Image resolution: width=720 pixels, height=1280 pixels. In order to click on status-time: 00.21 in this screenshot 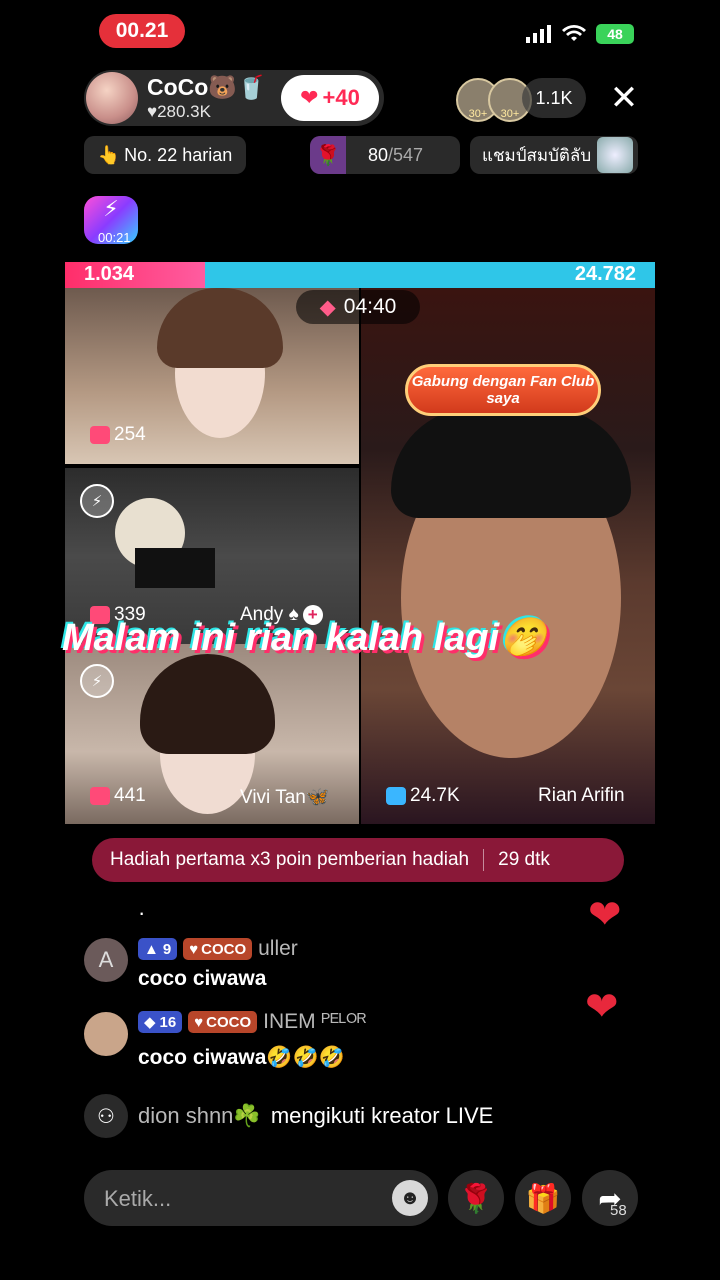, I will do `click(142, 31)`.